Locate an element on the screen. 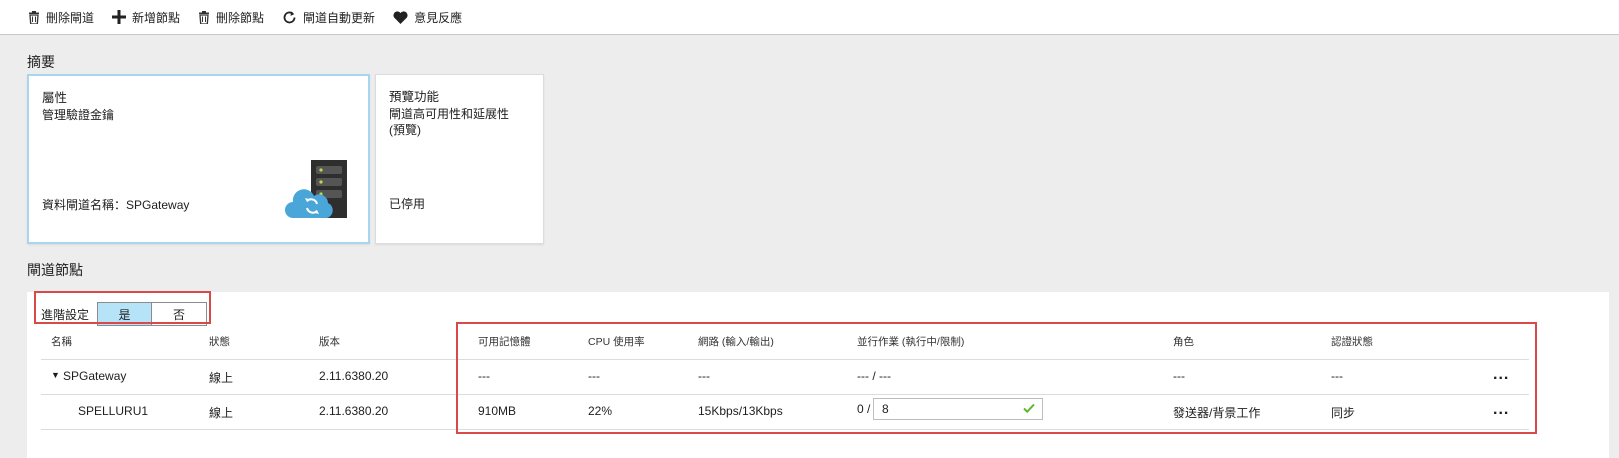 This screenshot has height=458, width=1619. feedback-label: 意見反應 is located at coordinates (438, 17).